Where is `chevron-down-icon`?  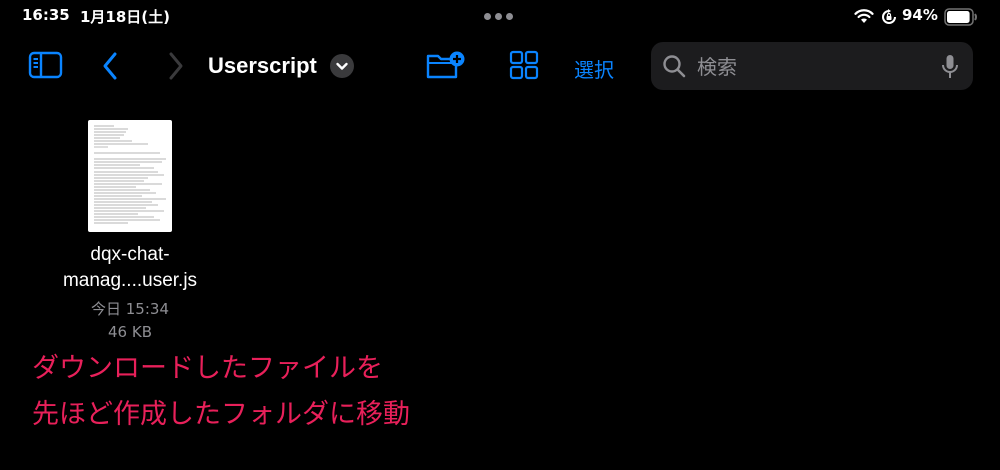
chevron-down-icon is located at coordinates (342, 66).